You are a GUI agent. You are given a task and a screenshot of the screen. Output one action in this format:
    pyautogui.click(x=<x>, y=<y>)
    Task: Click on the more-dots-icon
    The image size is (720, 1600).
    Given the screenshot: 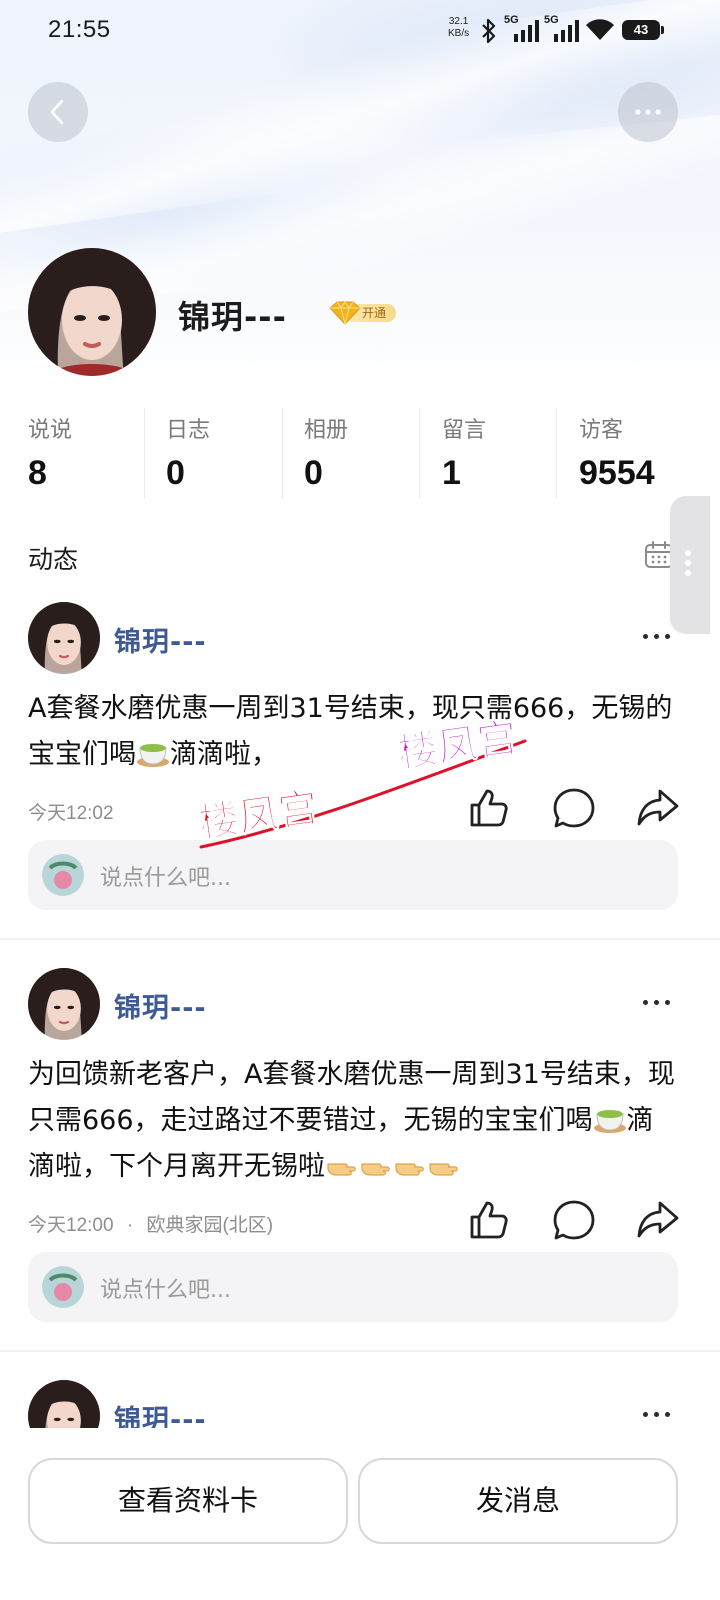 What is the action you would take?
    pyautogui.click(x=648, y=112)
    